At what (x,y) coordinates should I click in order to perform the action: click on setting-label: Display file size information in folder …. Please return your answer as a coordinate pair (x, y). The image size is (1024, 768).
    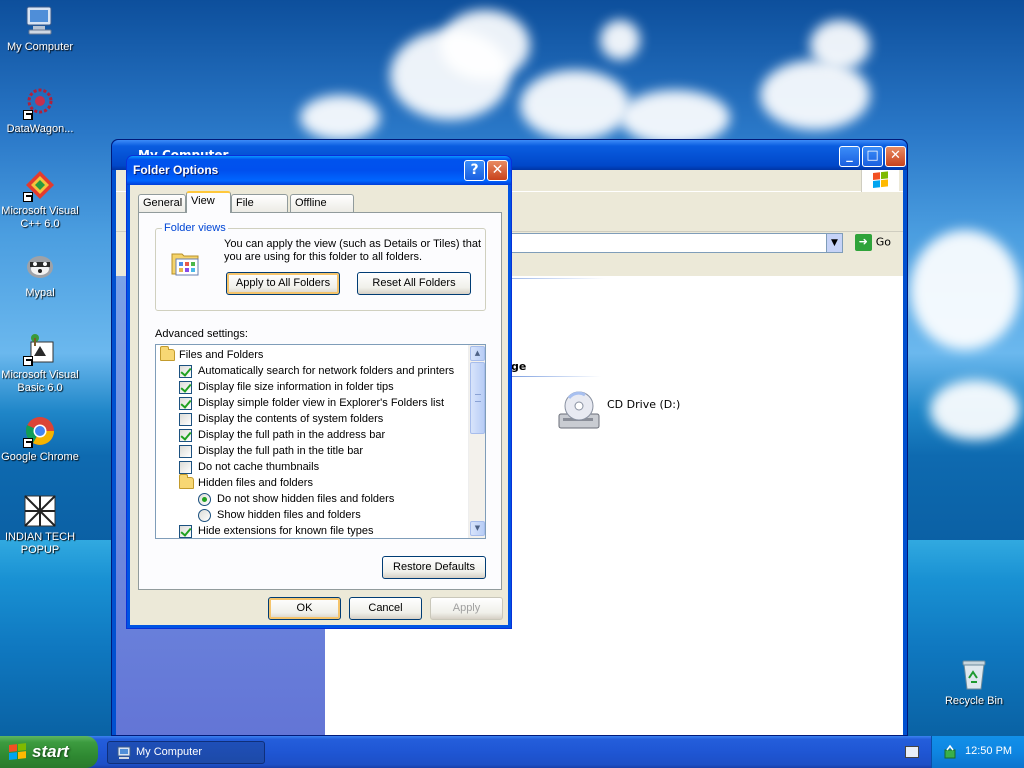
    Looking at the image, I should click on (296, 387).